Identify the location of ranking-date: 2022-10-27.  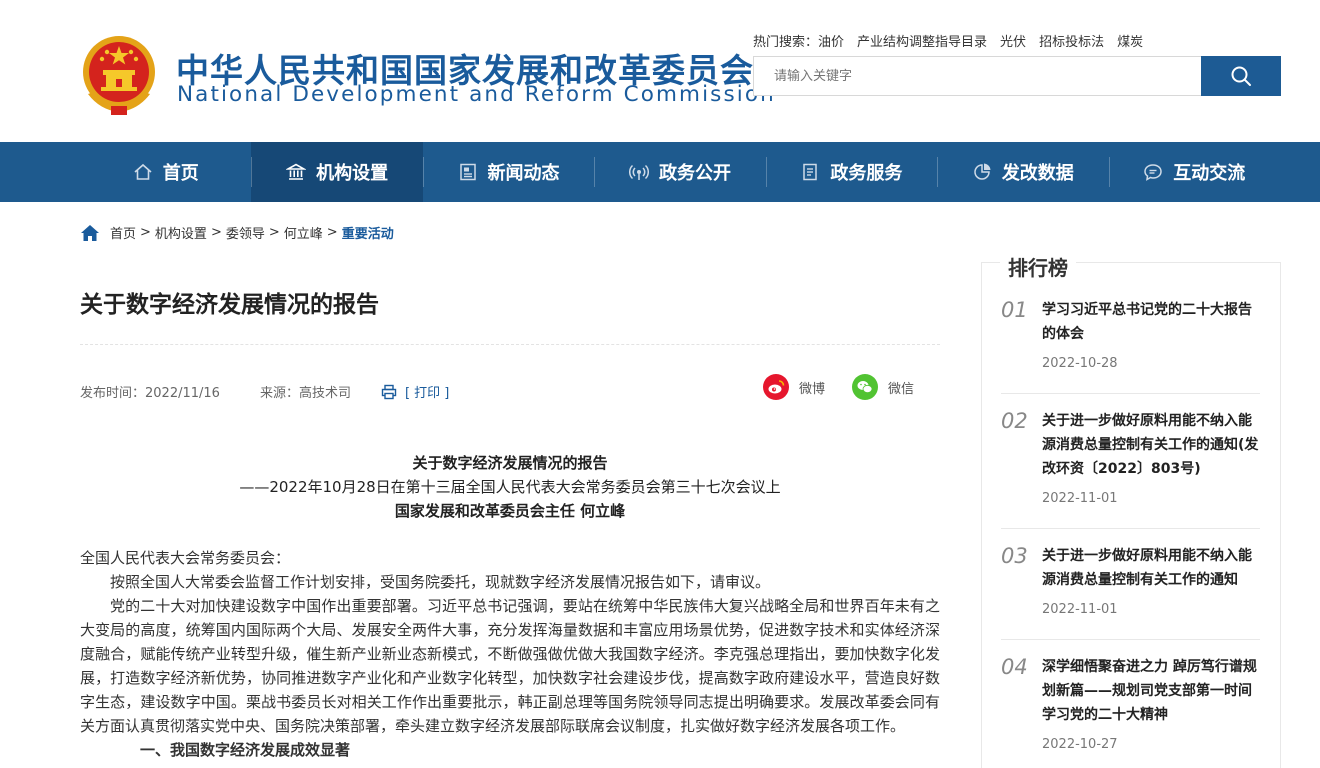
(1080, 744).